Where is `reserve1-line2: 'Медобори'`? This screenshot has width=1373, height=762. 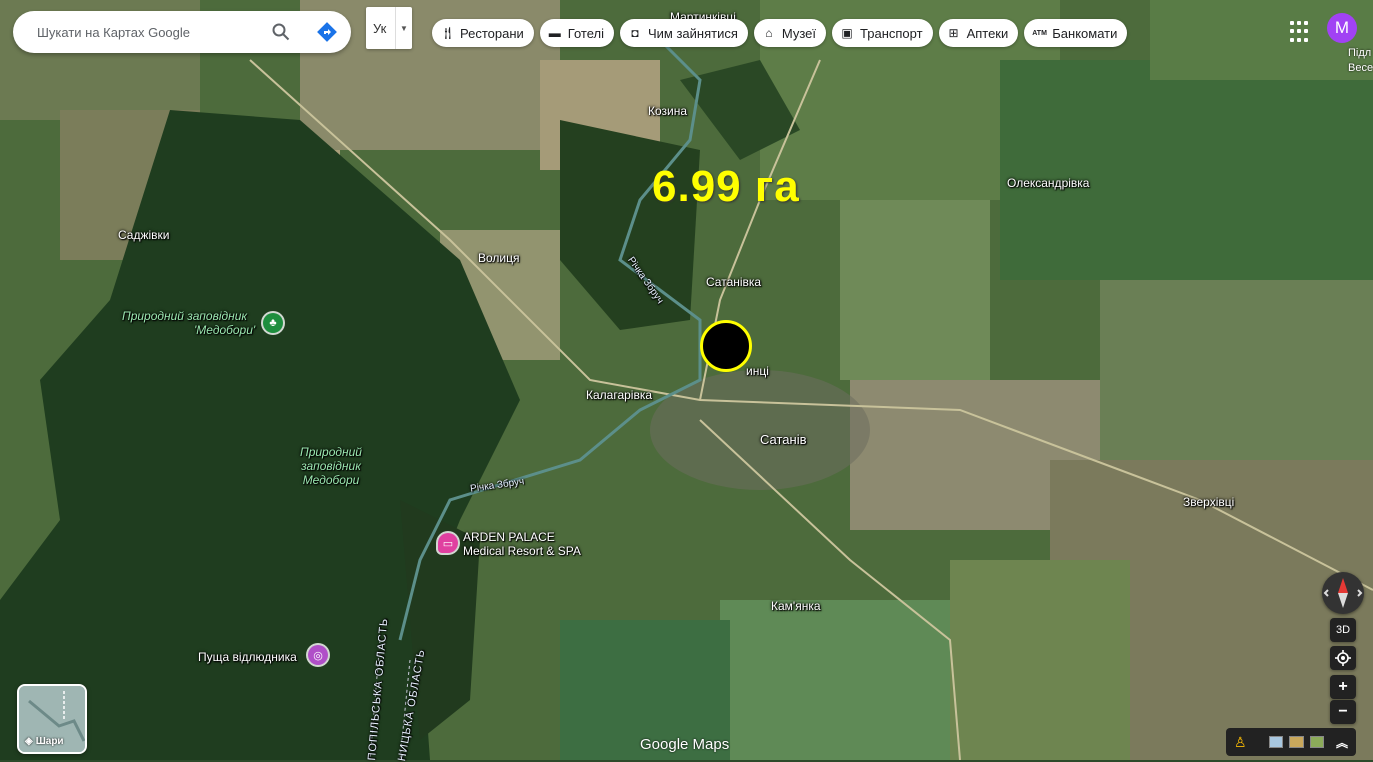 reserve1-line2: 'Медобори' is located at coordinates (225, 330).